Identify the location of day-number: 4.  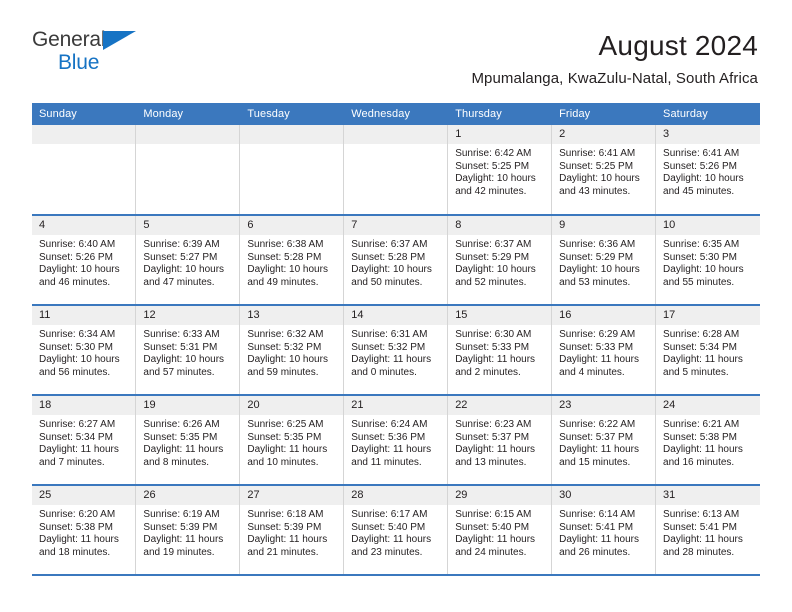
(84, 225).